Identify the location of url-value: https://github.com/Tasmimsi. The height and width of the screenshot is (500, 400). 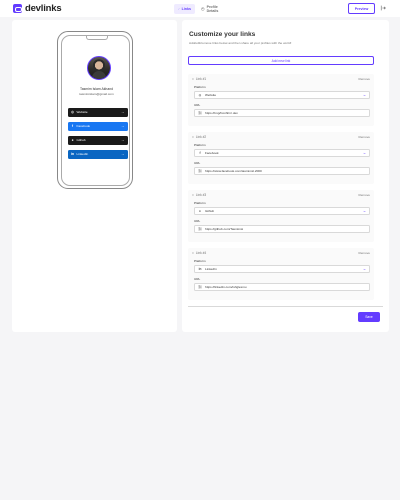
(224, 229).